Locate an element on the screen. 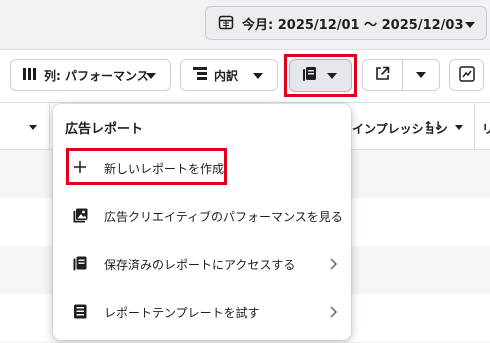  template-icon is located at coordinates (81, 312).